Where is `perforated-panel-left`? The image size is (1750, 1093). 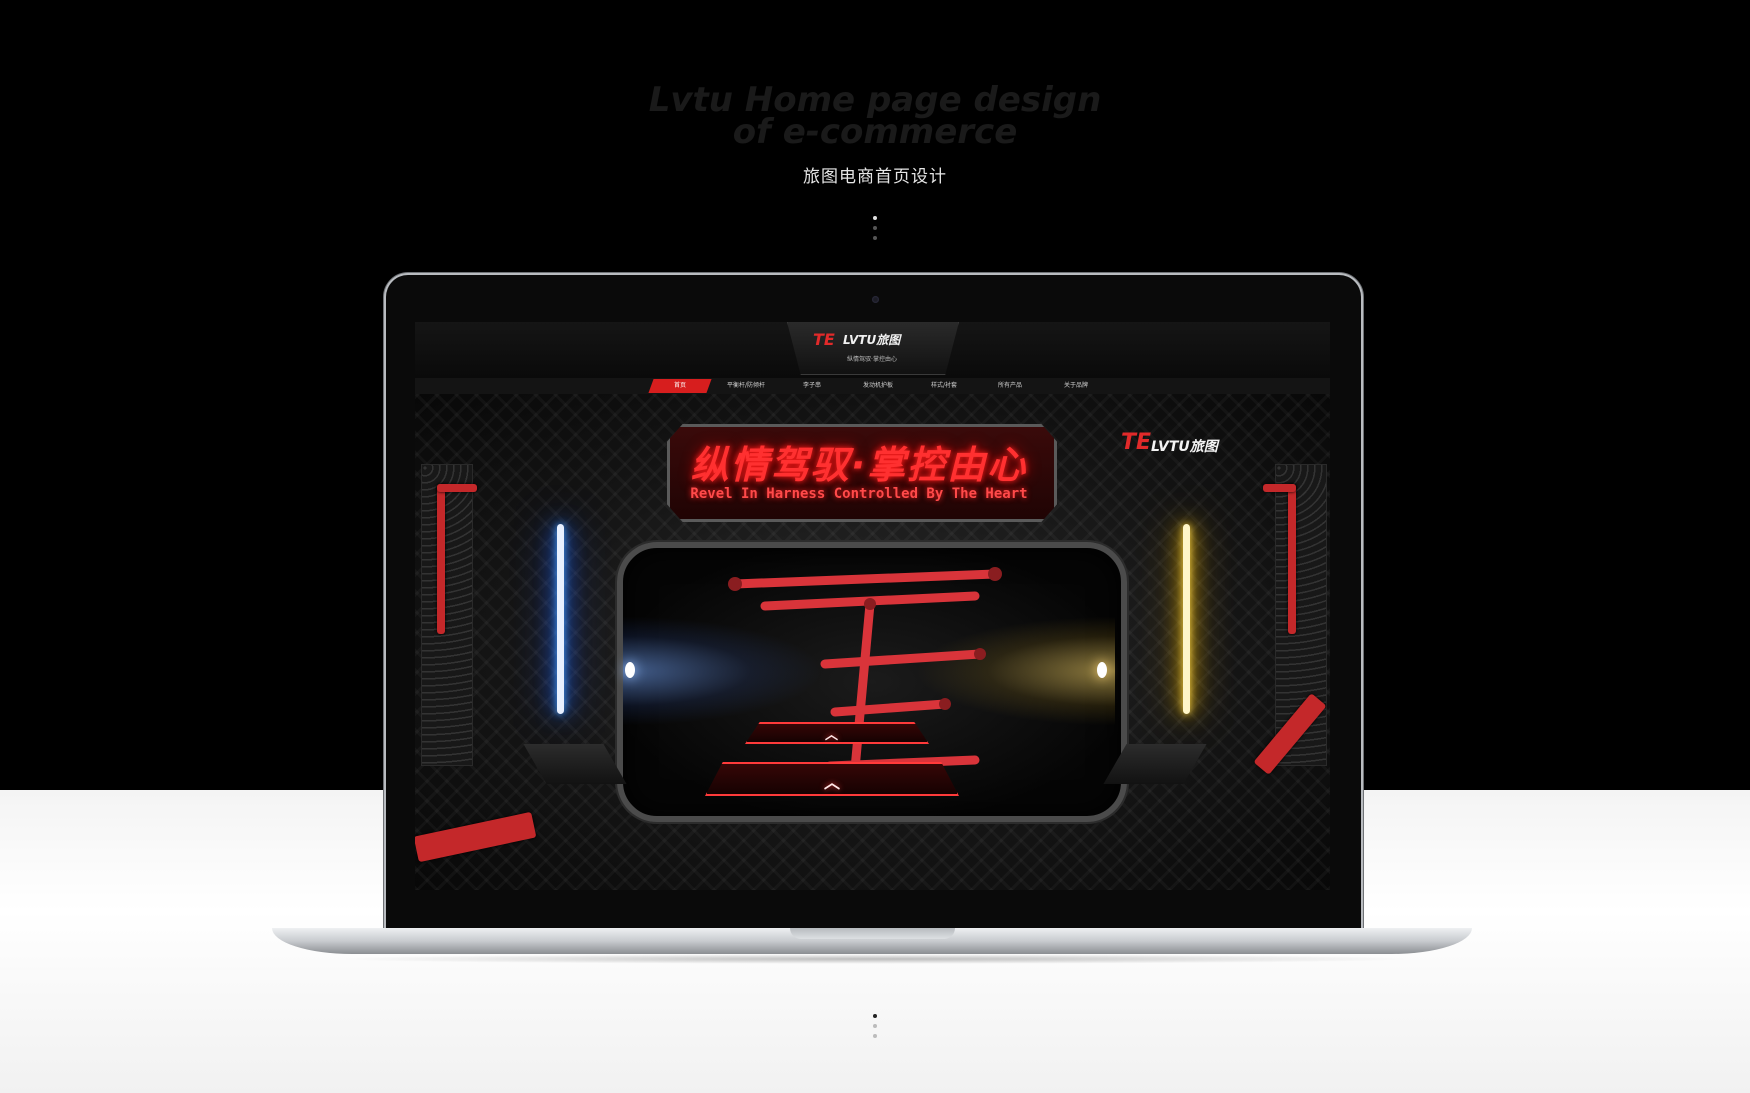
perforated-panel-left is located at coordinates (447, 615).